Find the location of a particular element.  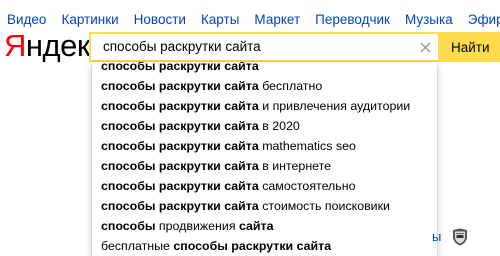

suggest-mid: продвижения is located at coordinates (197, 226).